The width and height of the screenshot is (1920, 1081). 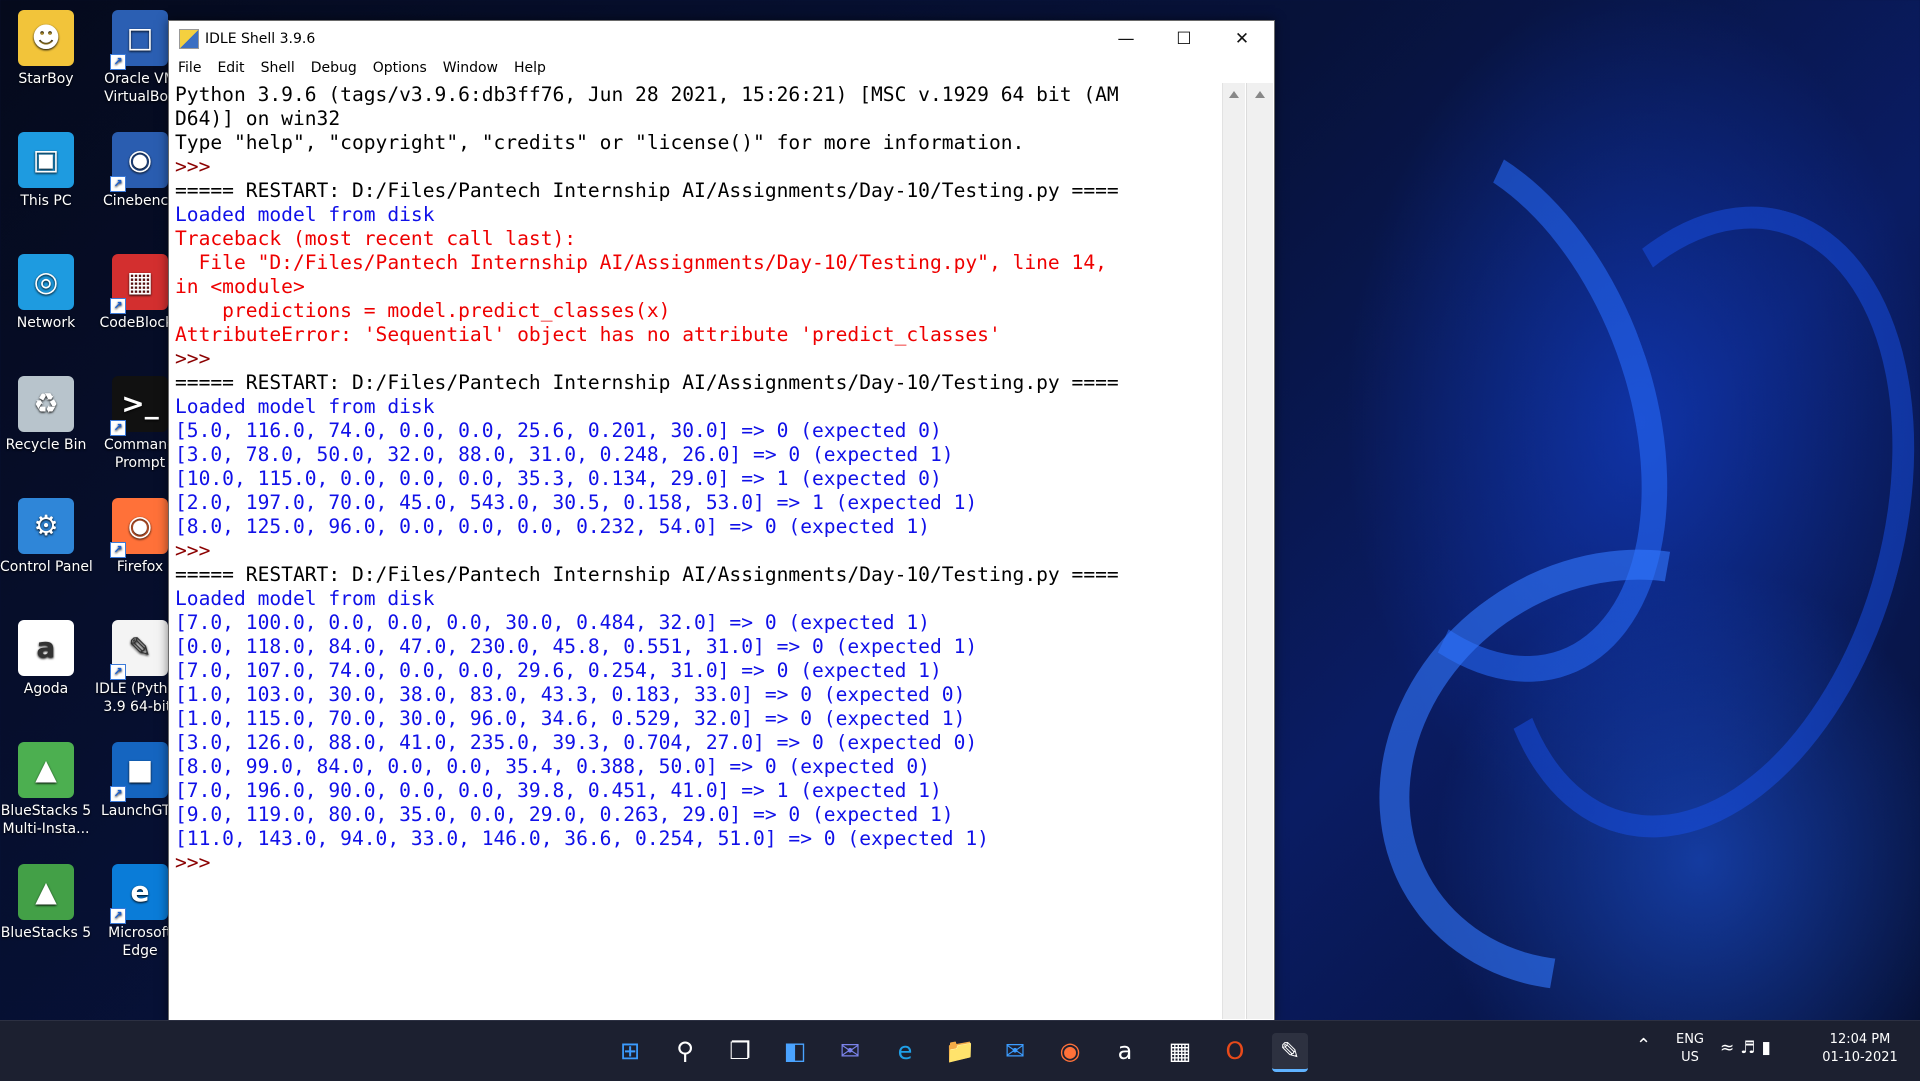 I want to click on amazon-icon: a, so click(x=1125, y=1051).